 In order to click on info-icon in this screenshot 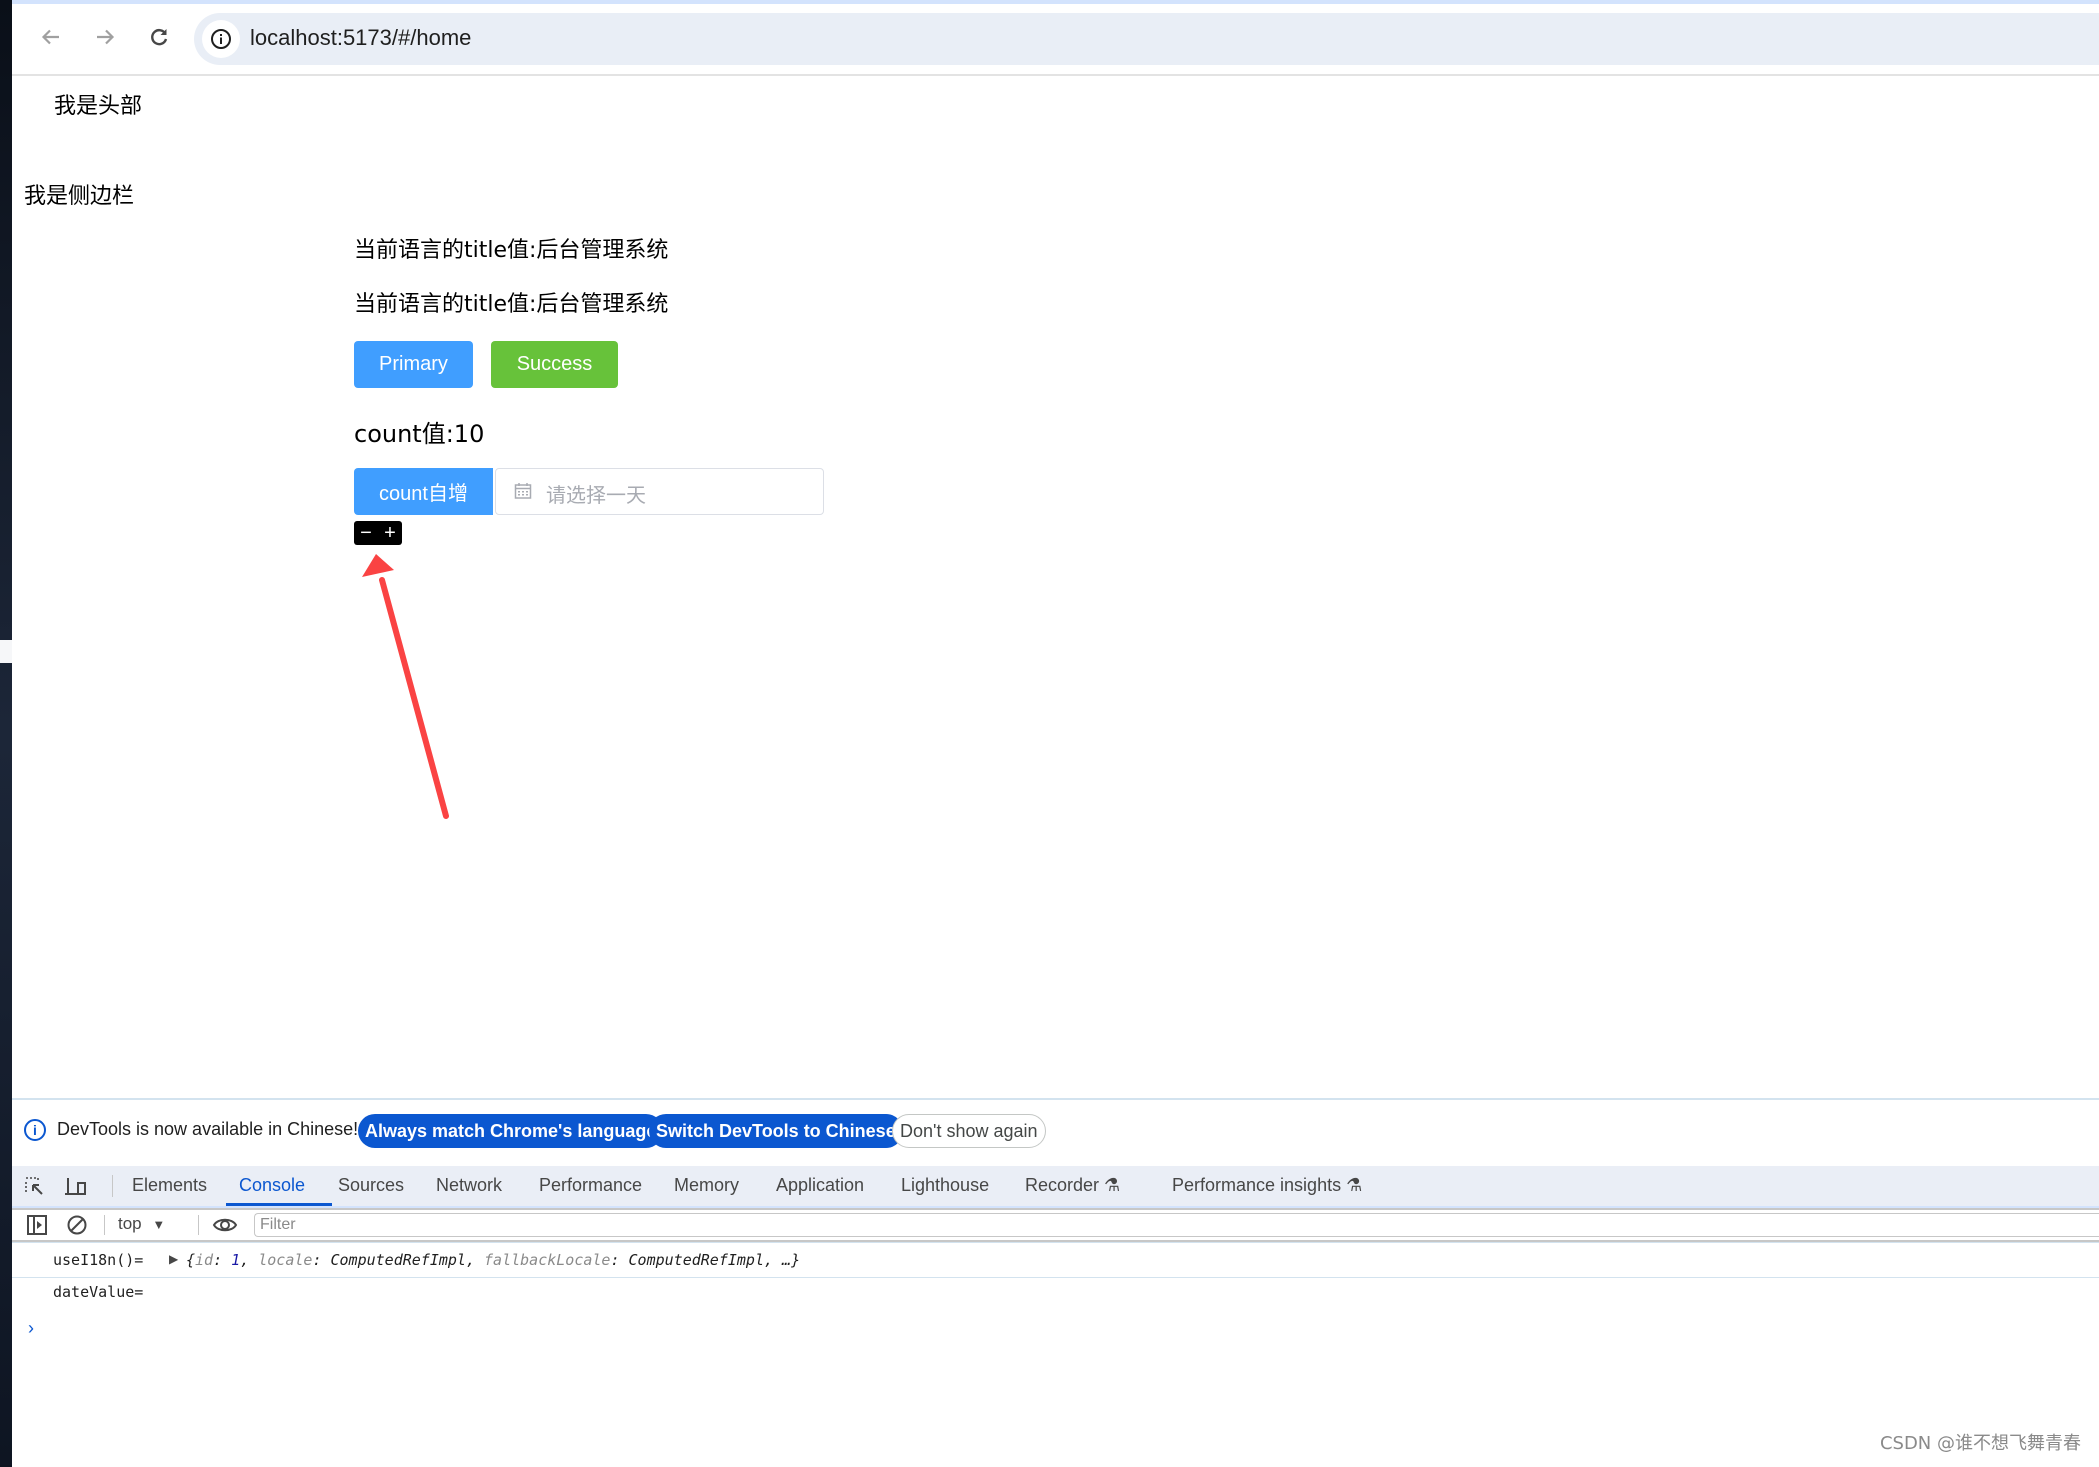, I will do `click(221, 39)`.